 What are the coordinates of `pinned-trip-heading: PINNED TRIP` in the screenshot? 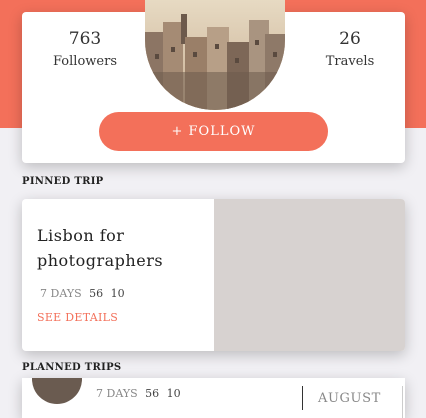 It's located at (63, 181).